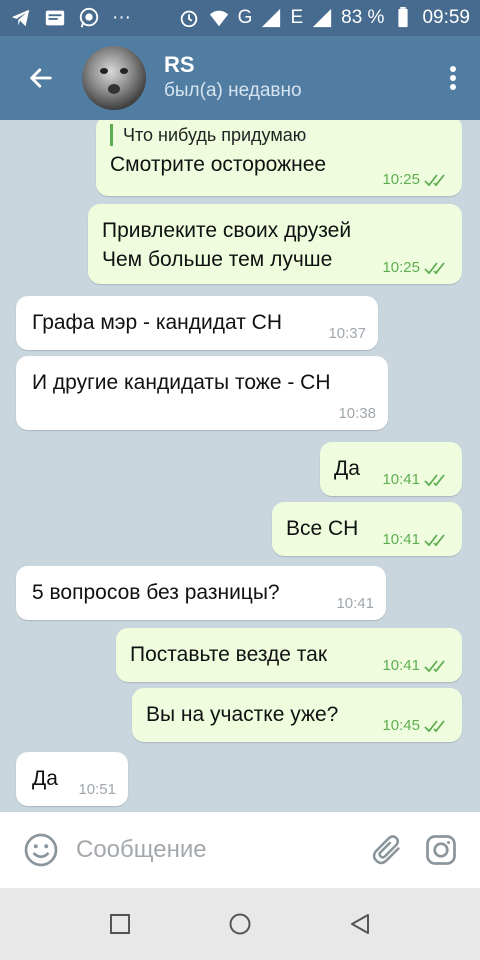  I want to click on camera-button, so click(441, 850).